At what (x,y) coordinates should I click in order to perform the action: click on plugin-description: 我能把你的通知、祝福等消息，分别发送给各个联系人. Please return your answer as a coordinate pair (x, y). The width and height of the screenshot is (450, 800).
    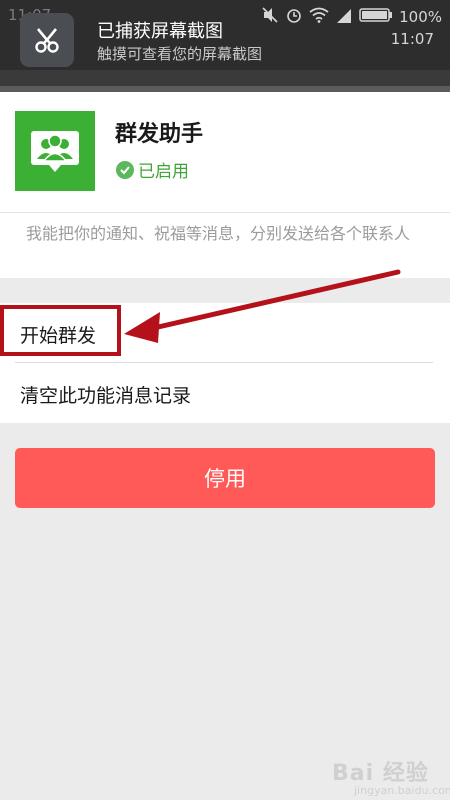
    Looking at the image, I should click on (218, 233).